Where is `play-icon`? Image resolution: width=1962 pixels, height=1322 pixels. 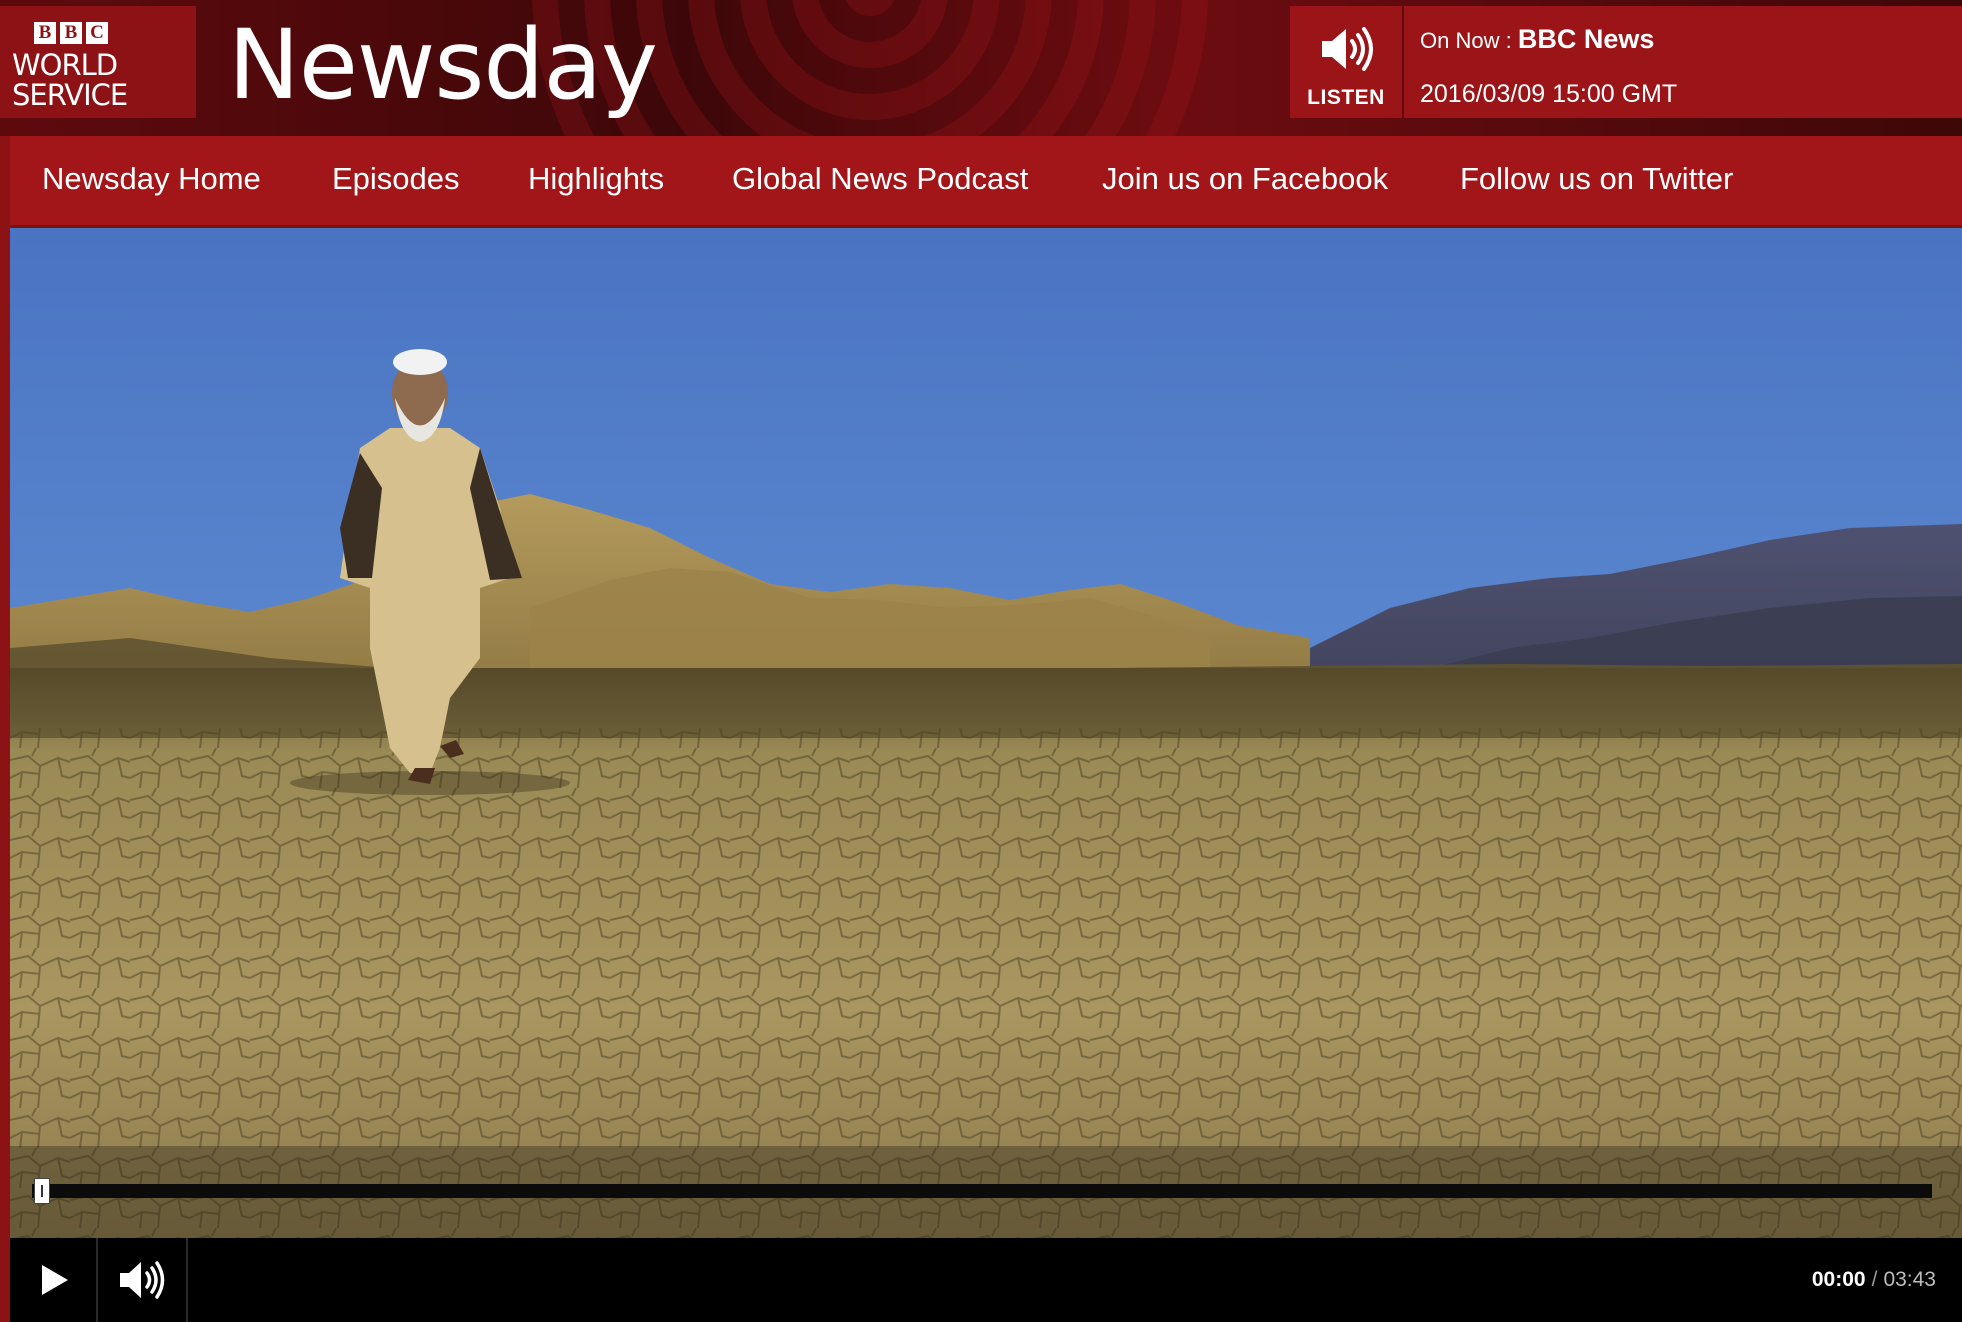 play-icon is located at coordinates (55, 1280).